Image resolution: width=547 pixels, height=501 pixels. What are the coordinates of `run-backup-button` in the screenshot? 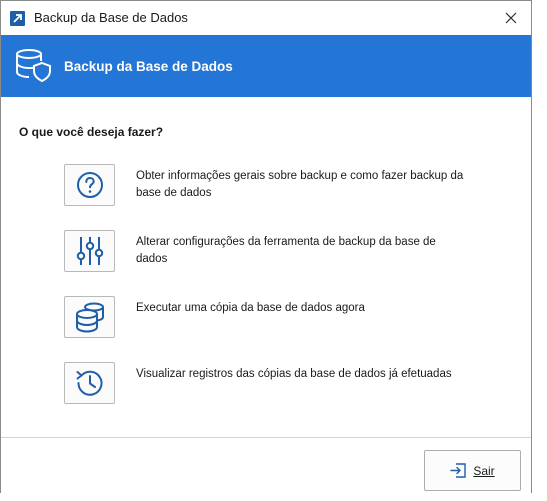 It's located at (89, 317).